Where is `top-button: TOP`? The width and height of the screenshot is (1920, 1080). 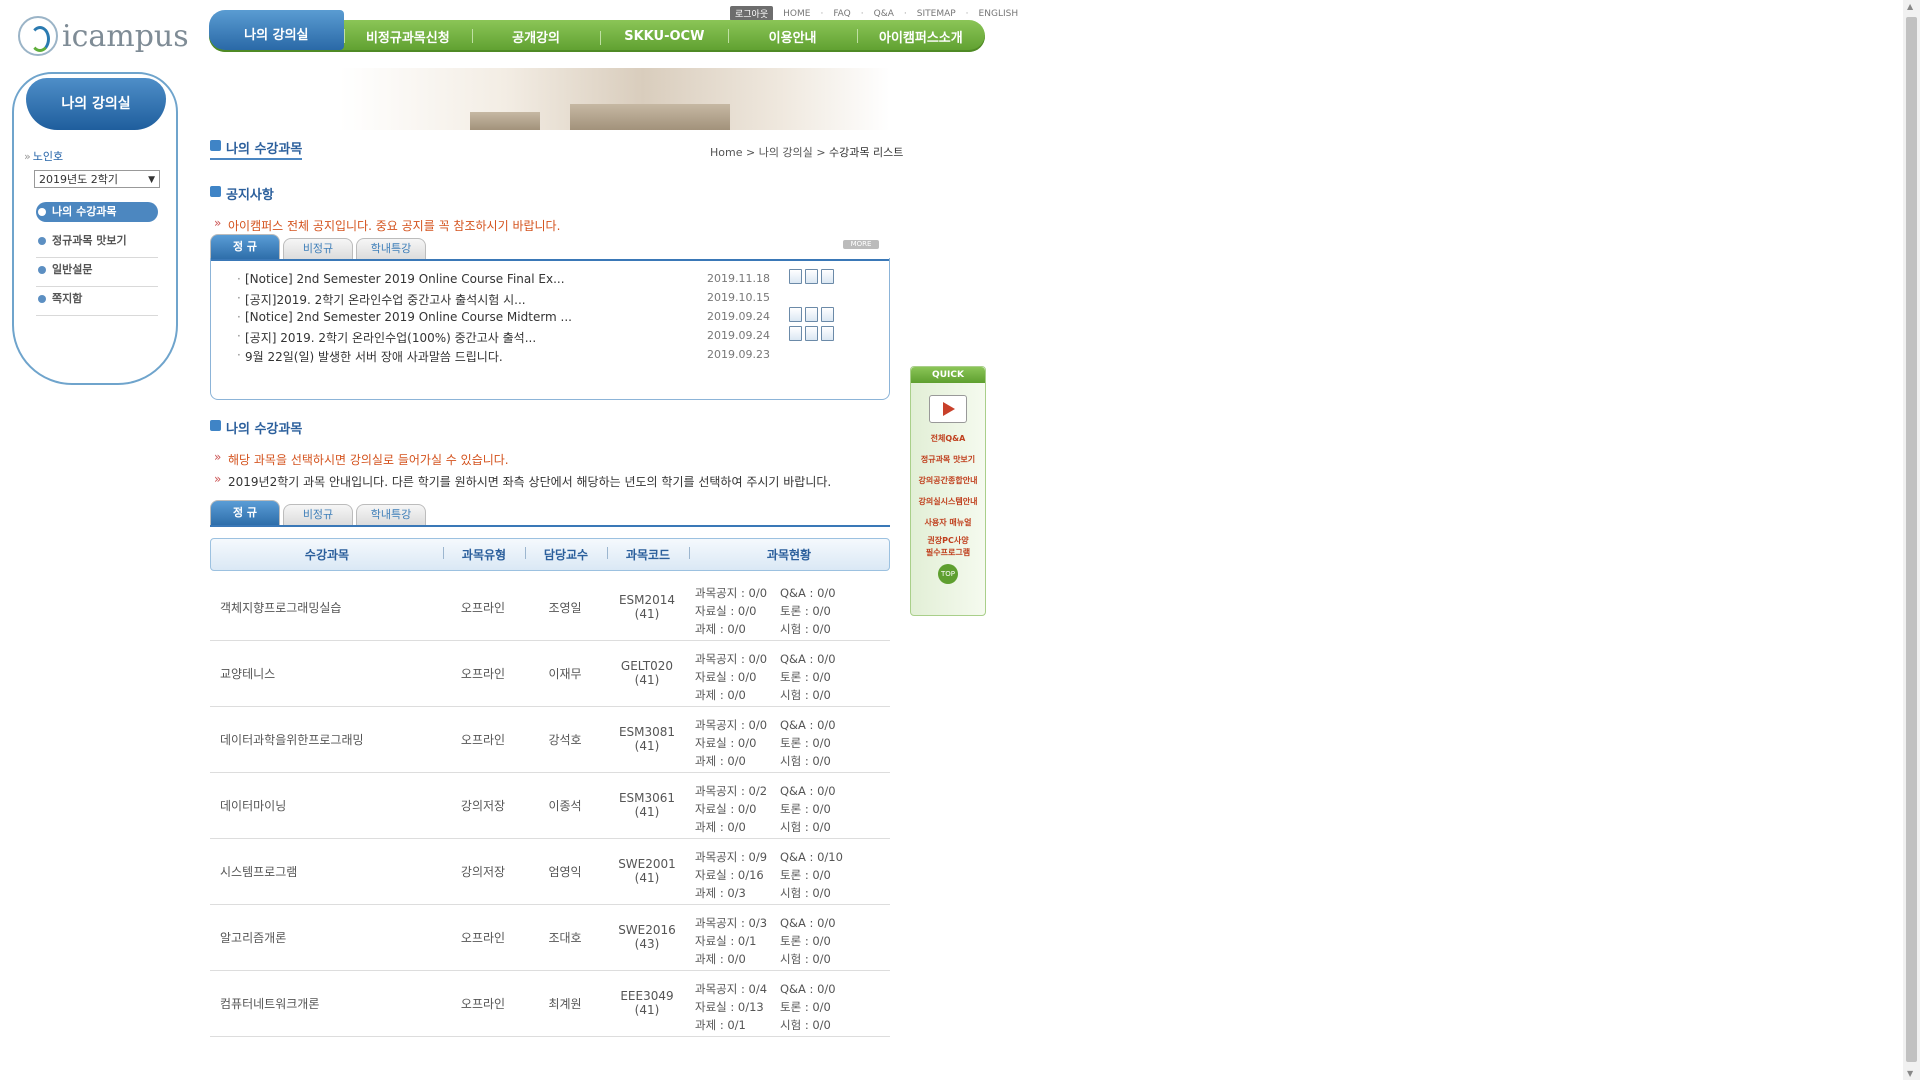
top-button: TOP is located at coordinates (948, 574).